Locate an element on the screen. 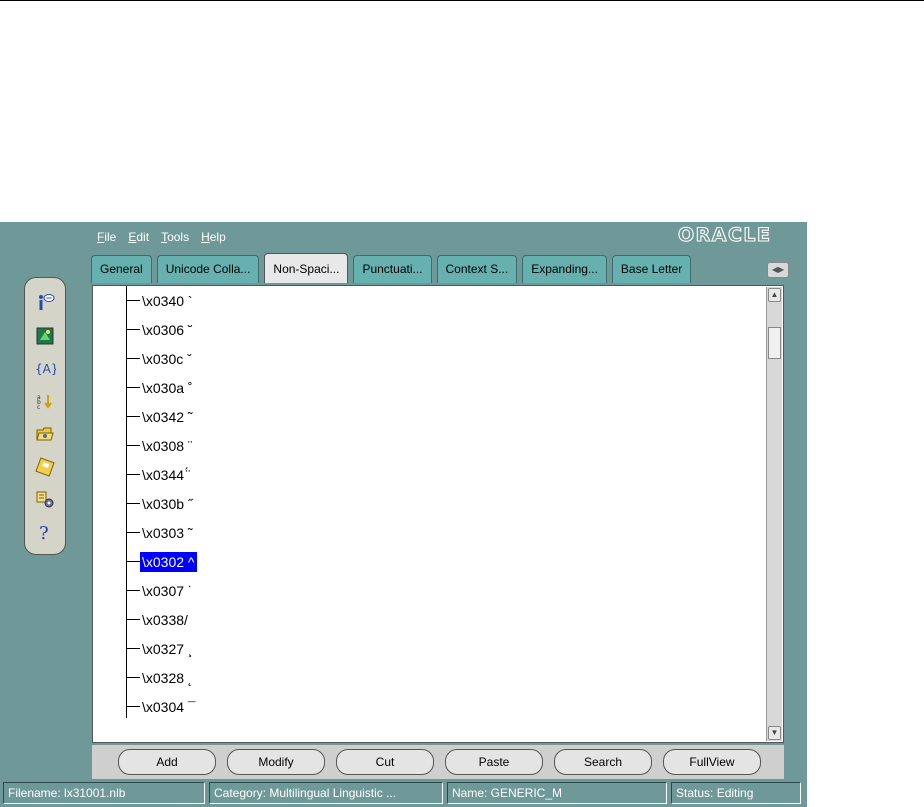 The height and width of the screenshot is (807, 924). tree-item: \x0303 ˜ is located at coordinates (226, 532).